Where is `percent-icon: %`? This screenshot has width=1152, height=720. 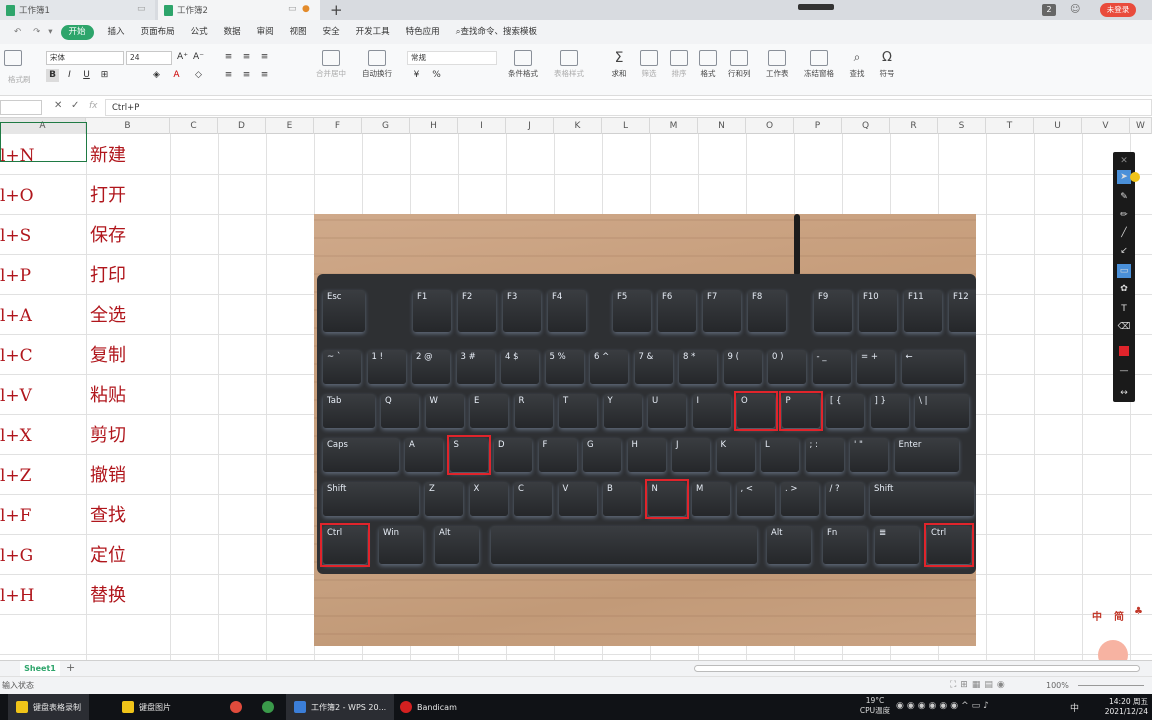
percent-icon: % is located at coordinates (436, 75).